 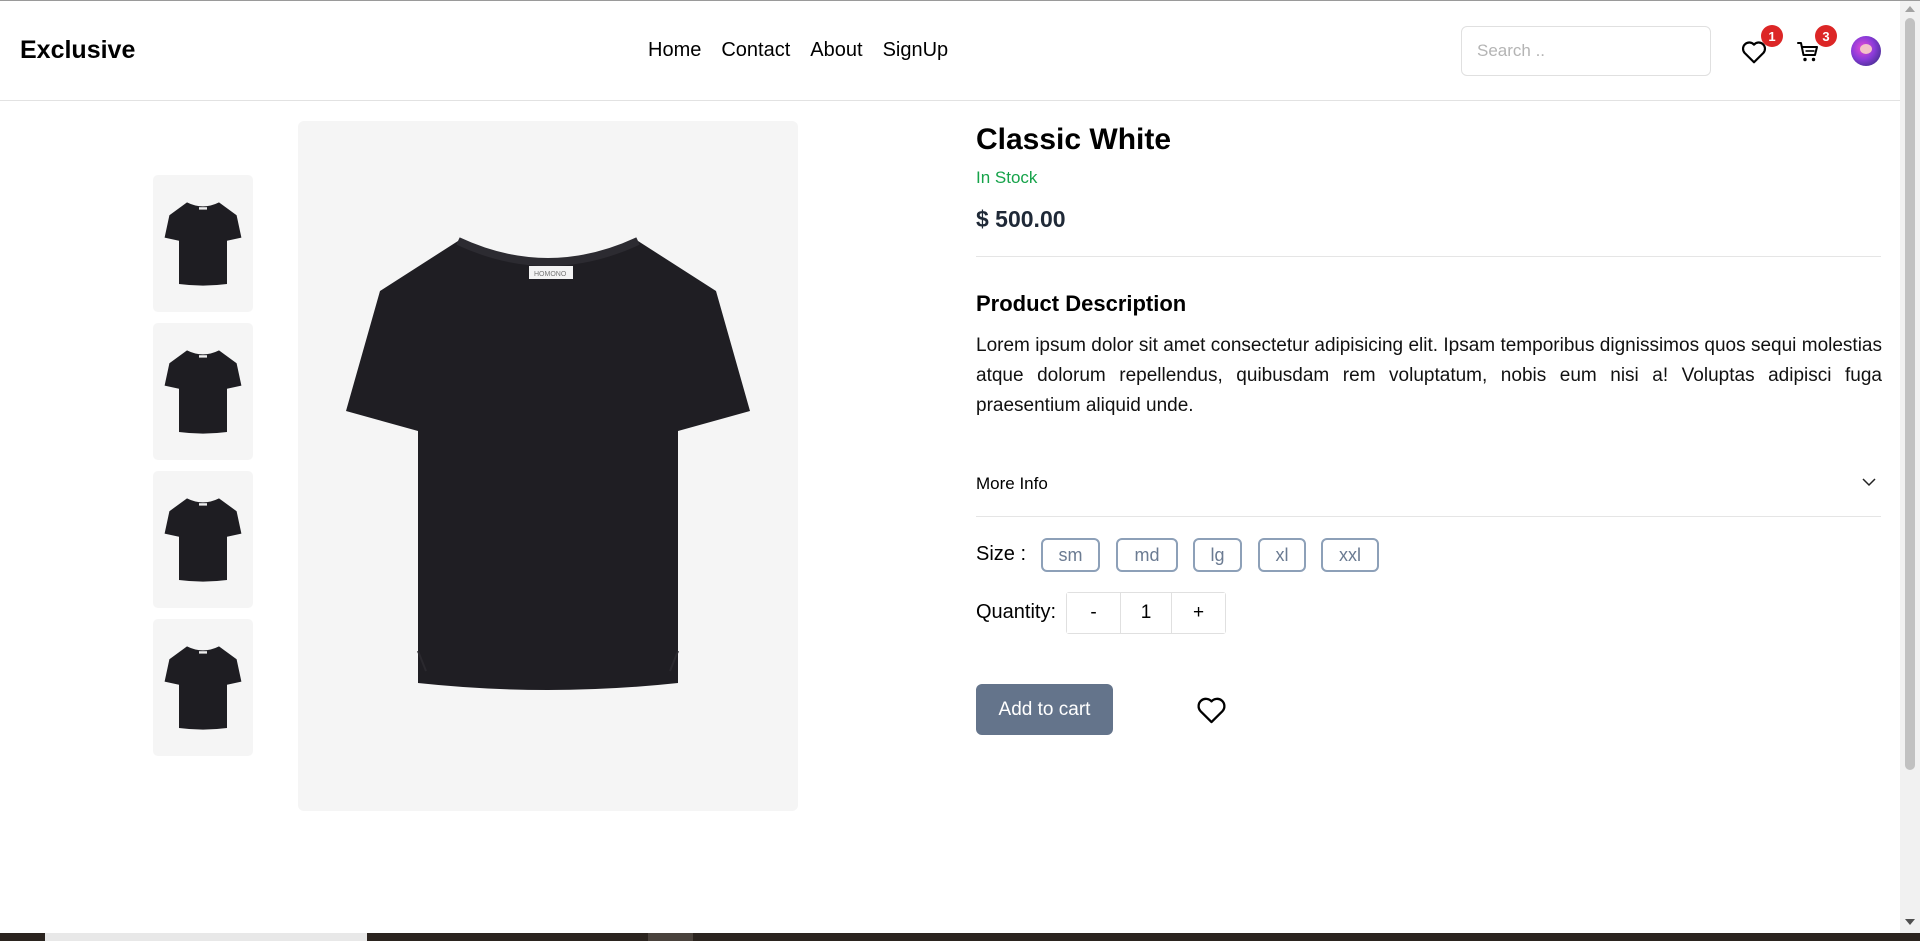 I want to click on product-price: $ 500.00, so click(x=1021, y=219).